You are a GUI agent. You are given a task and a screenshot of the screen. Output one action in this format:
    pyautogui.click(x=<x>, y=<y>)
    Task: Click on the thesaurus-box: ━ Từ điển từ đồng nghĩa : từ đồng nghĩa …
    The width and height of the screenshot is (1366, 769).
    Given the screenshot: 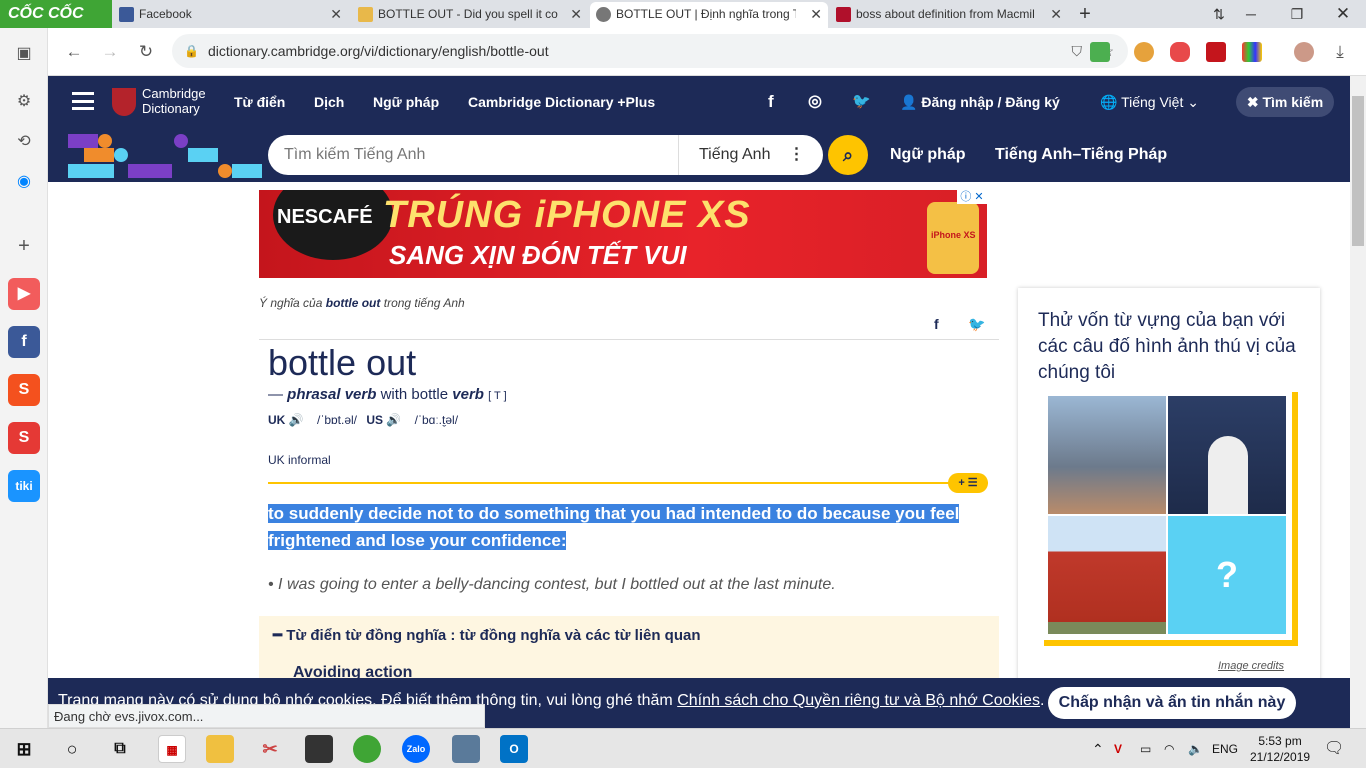 What is the action you would take?
    pyautogui.click(x=629, y=648)
    